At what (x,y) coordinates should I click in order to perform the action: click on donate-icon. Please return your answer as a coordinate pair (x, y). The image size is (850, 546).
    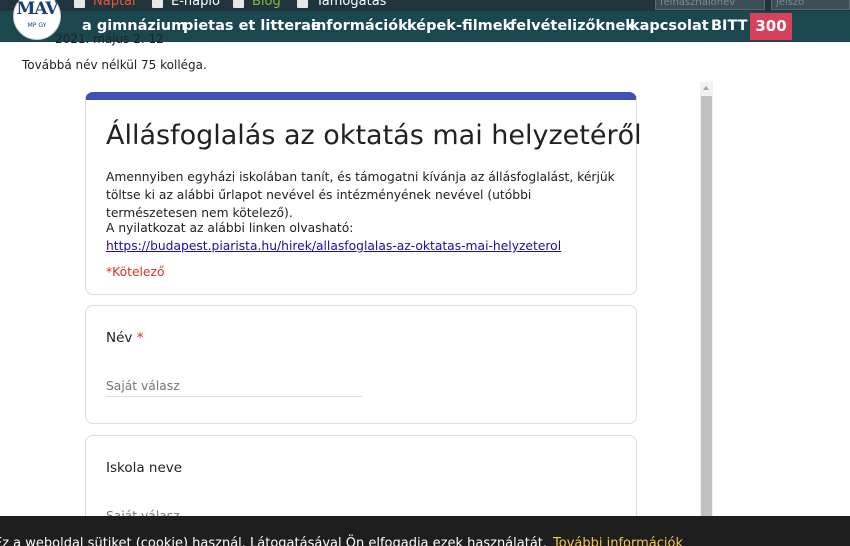
    Looking at the image, I should click on (302, 4).